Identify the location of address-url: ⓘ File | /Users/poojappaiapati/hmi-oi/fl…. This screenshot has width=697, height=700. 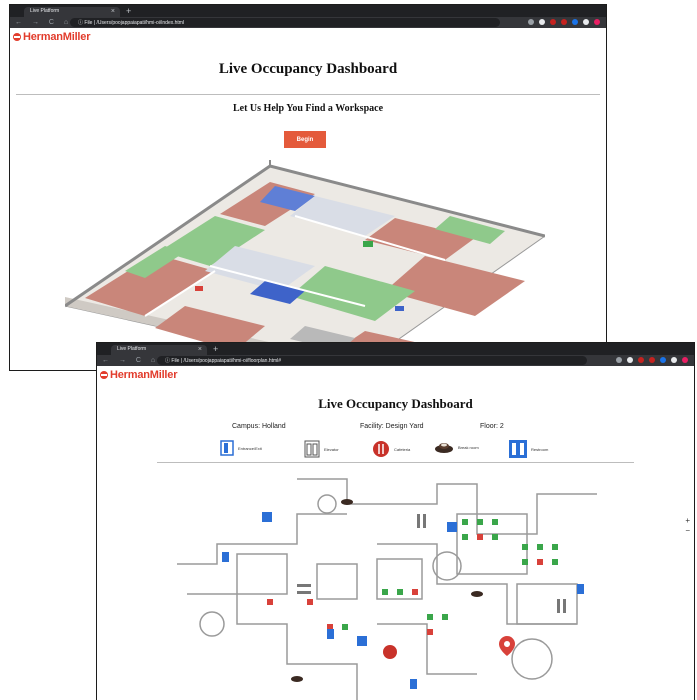
(223, 361).